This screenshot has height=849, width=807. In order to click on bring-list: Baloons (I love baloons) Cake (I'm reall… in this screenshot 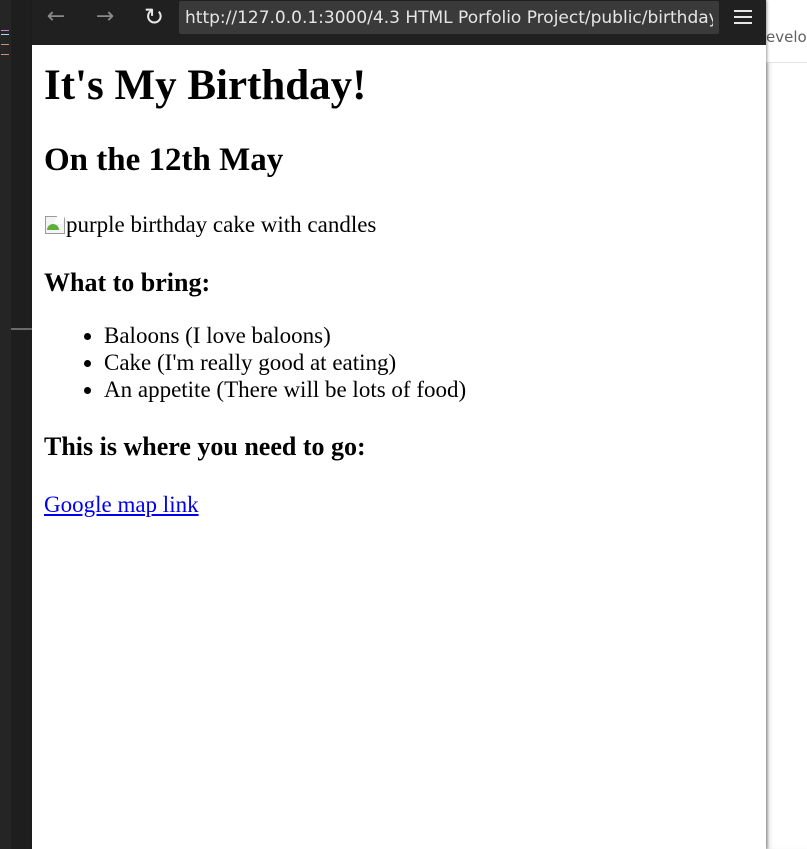, I will do `click(399, 362)`.